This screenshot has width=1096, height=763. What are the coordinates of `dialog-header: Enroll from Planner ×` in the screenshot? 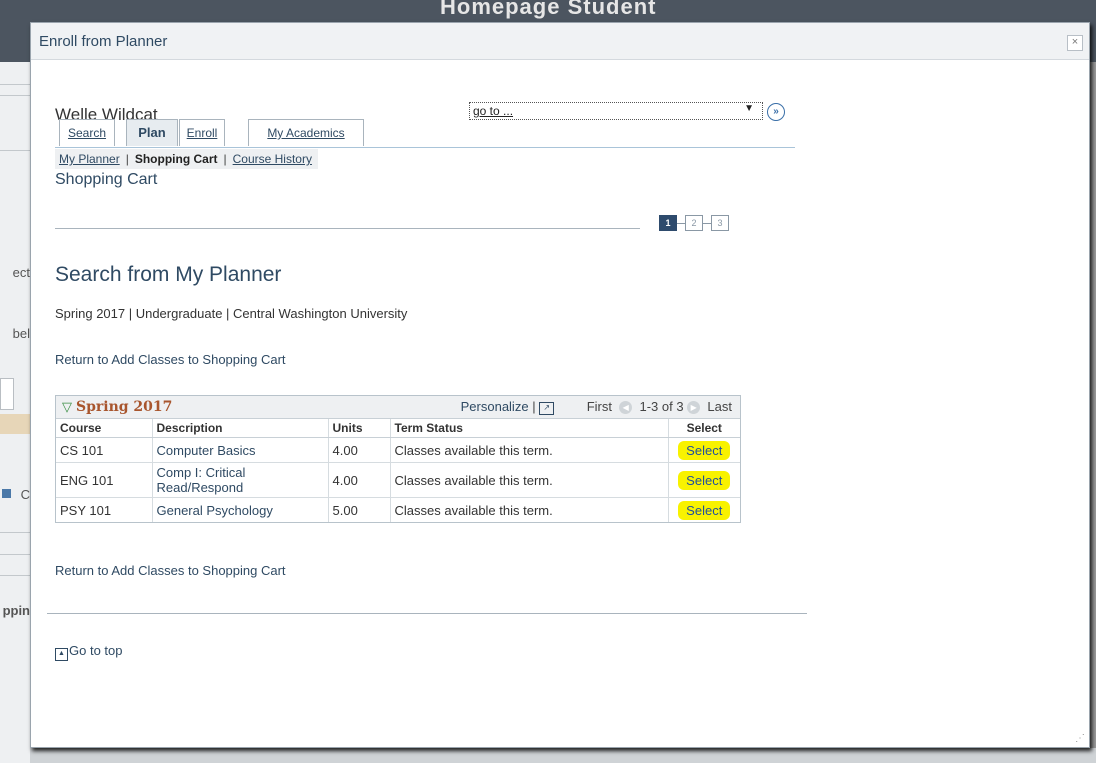 It's located at (560, 41).